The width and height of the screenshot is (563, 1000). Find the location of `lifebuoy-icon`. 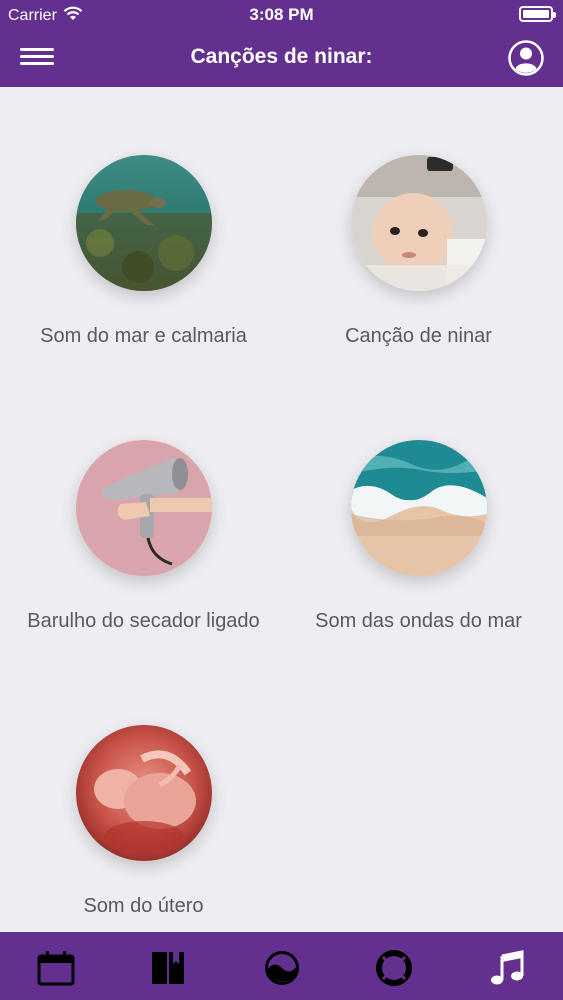

lifebuoy-icon is located at coordinates (394, 968).